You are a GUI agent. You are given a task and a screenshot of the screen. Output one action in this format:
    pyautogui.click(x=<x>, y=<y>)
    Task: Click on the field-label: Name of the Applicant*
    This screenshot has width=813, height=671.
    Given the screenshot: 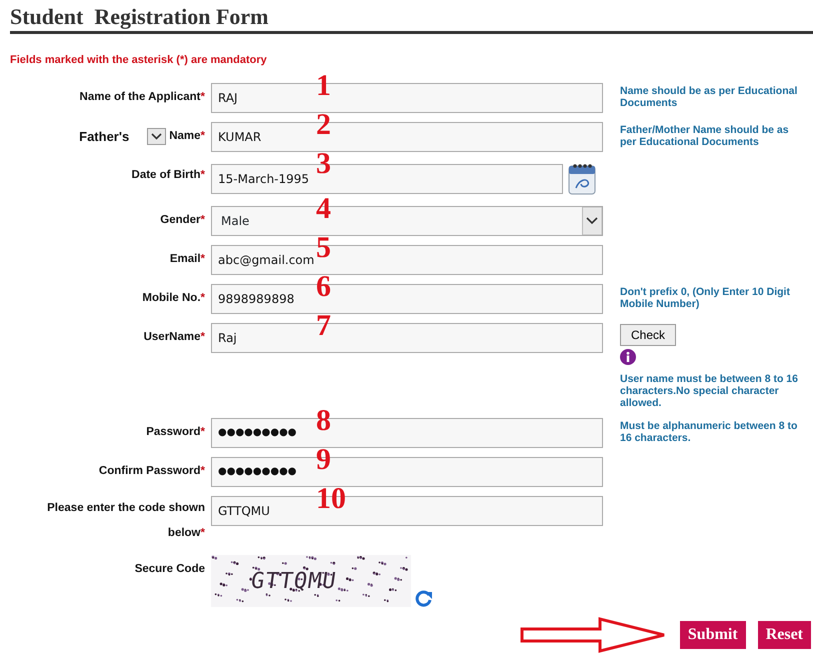 What is the action you would take?
    pyautogui.click(x=142, y=97)
    